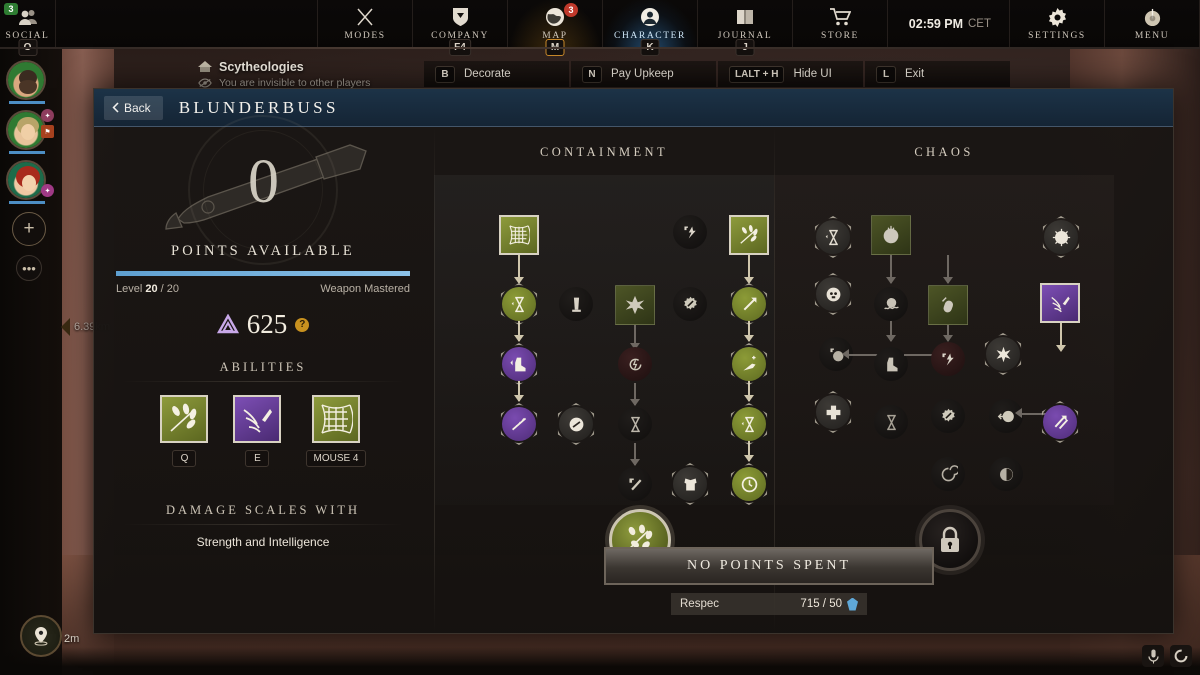  Describe the element at coordinates (257, 419) in the screenshot. I see `ability-icon-e` at that location.